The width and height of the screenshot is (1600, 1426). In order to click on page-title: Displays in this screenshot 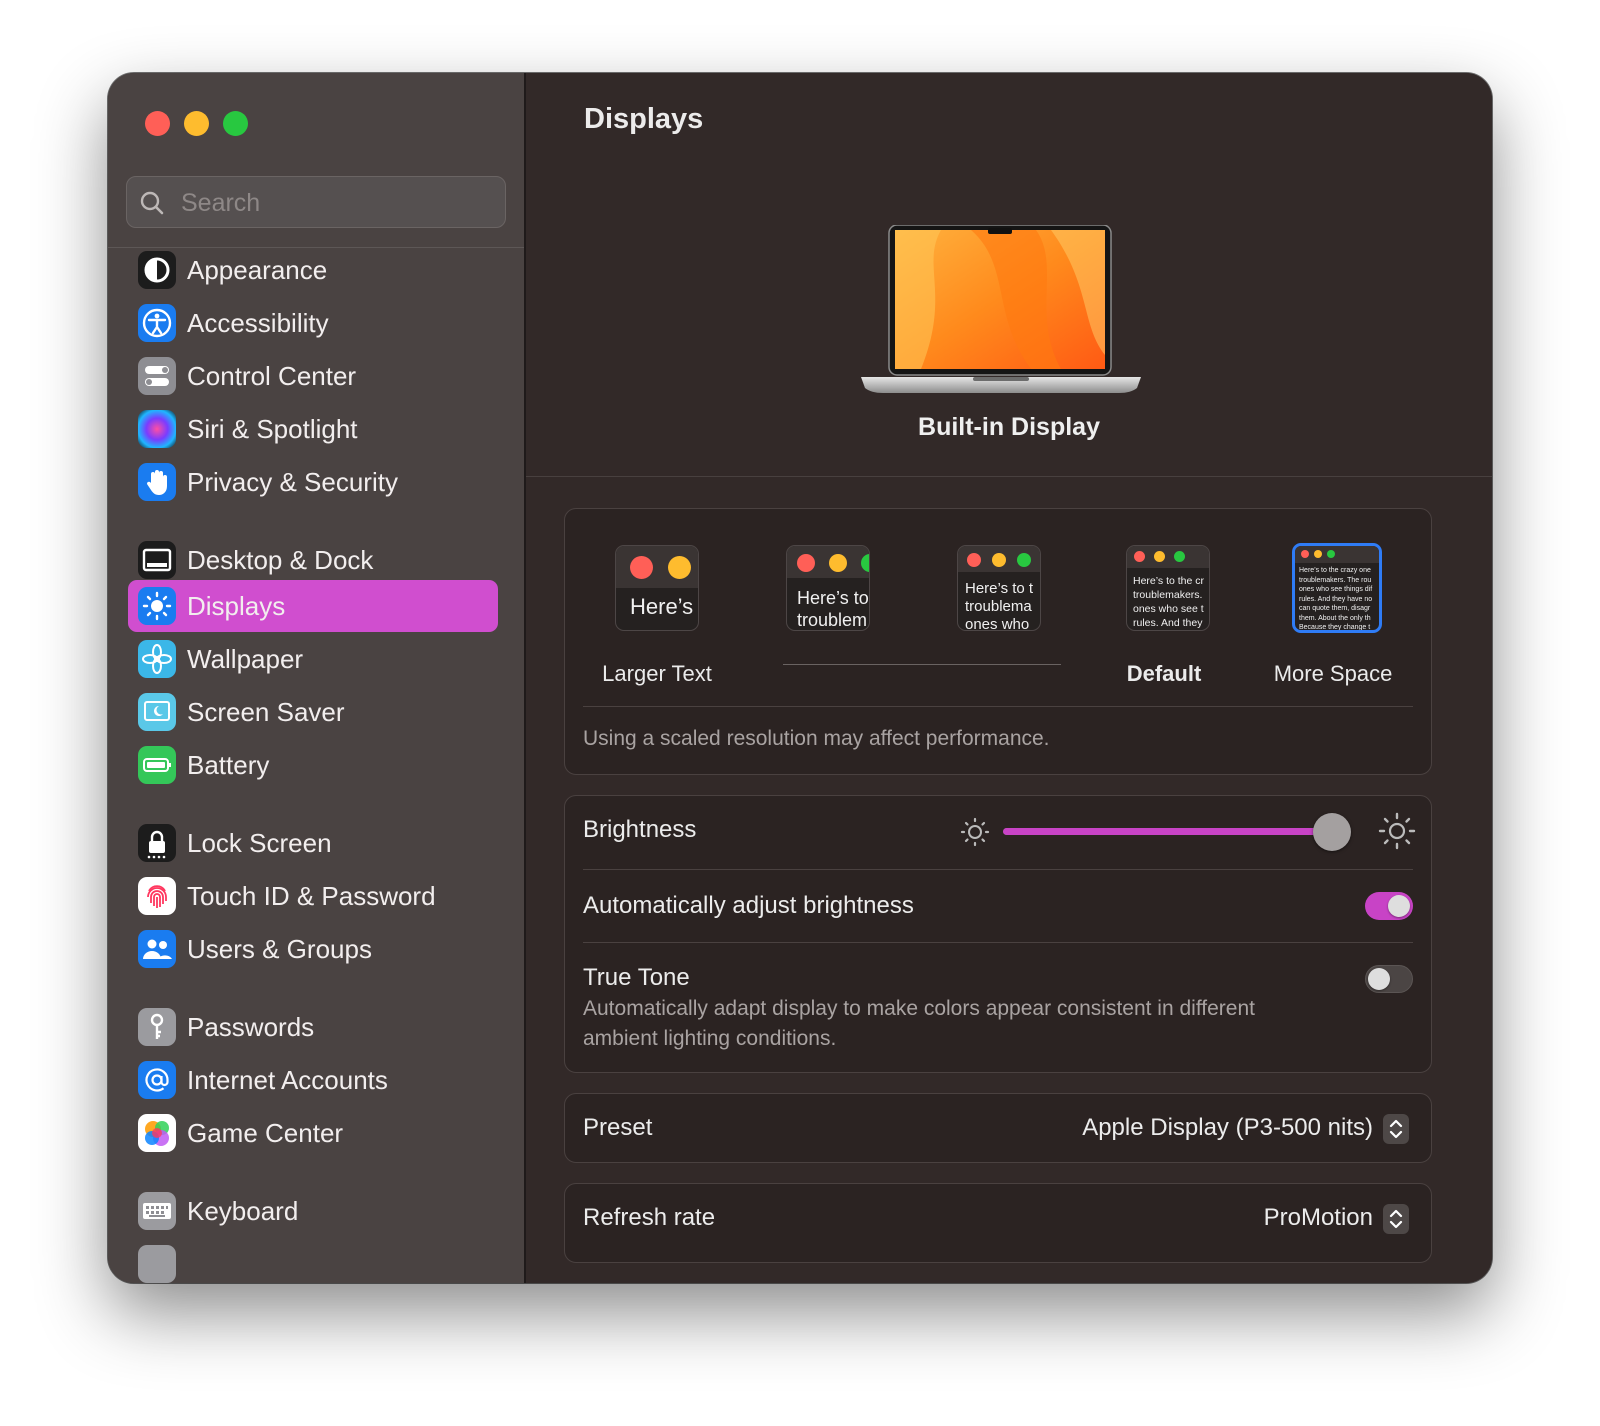, I will do `click(644, 119)`.